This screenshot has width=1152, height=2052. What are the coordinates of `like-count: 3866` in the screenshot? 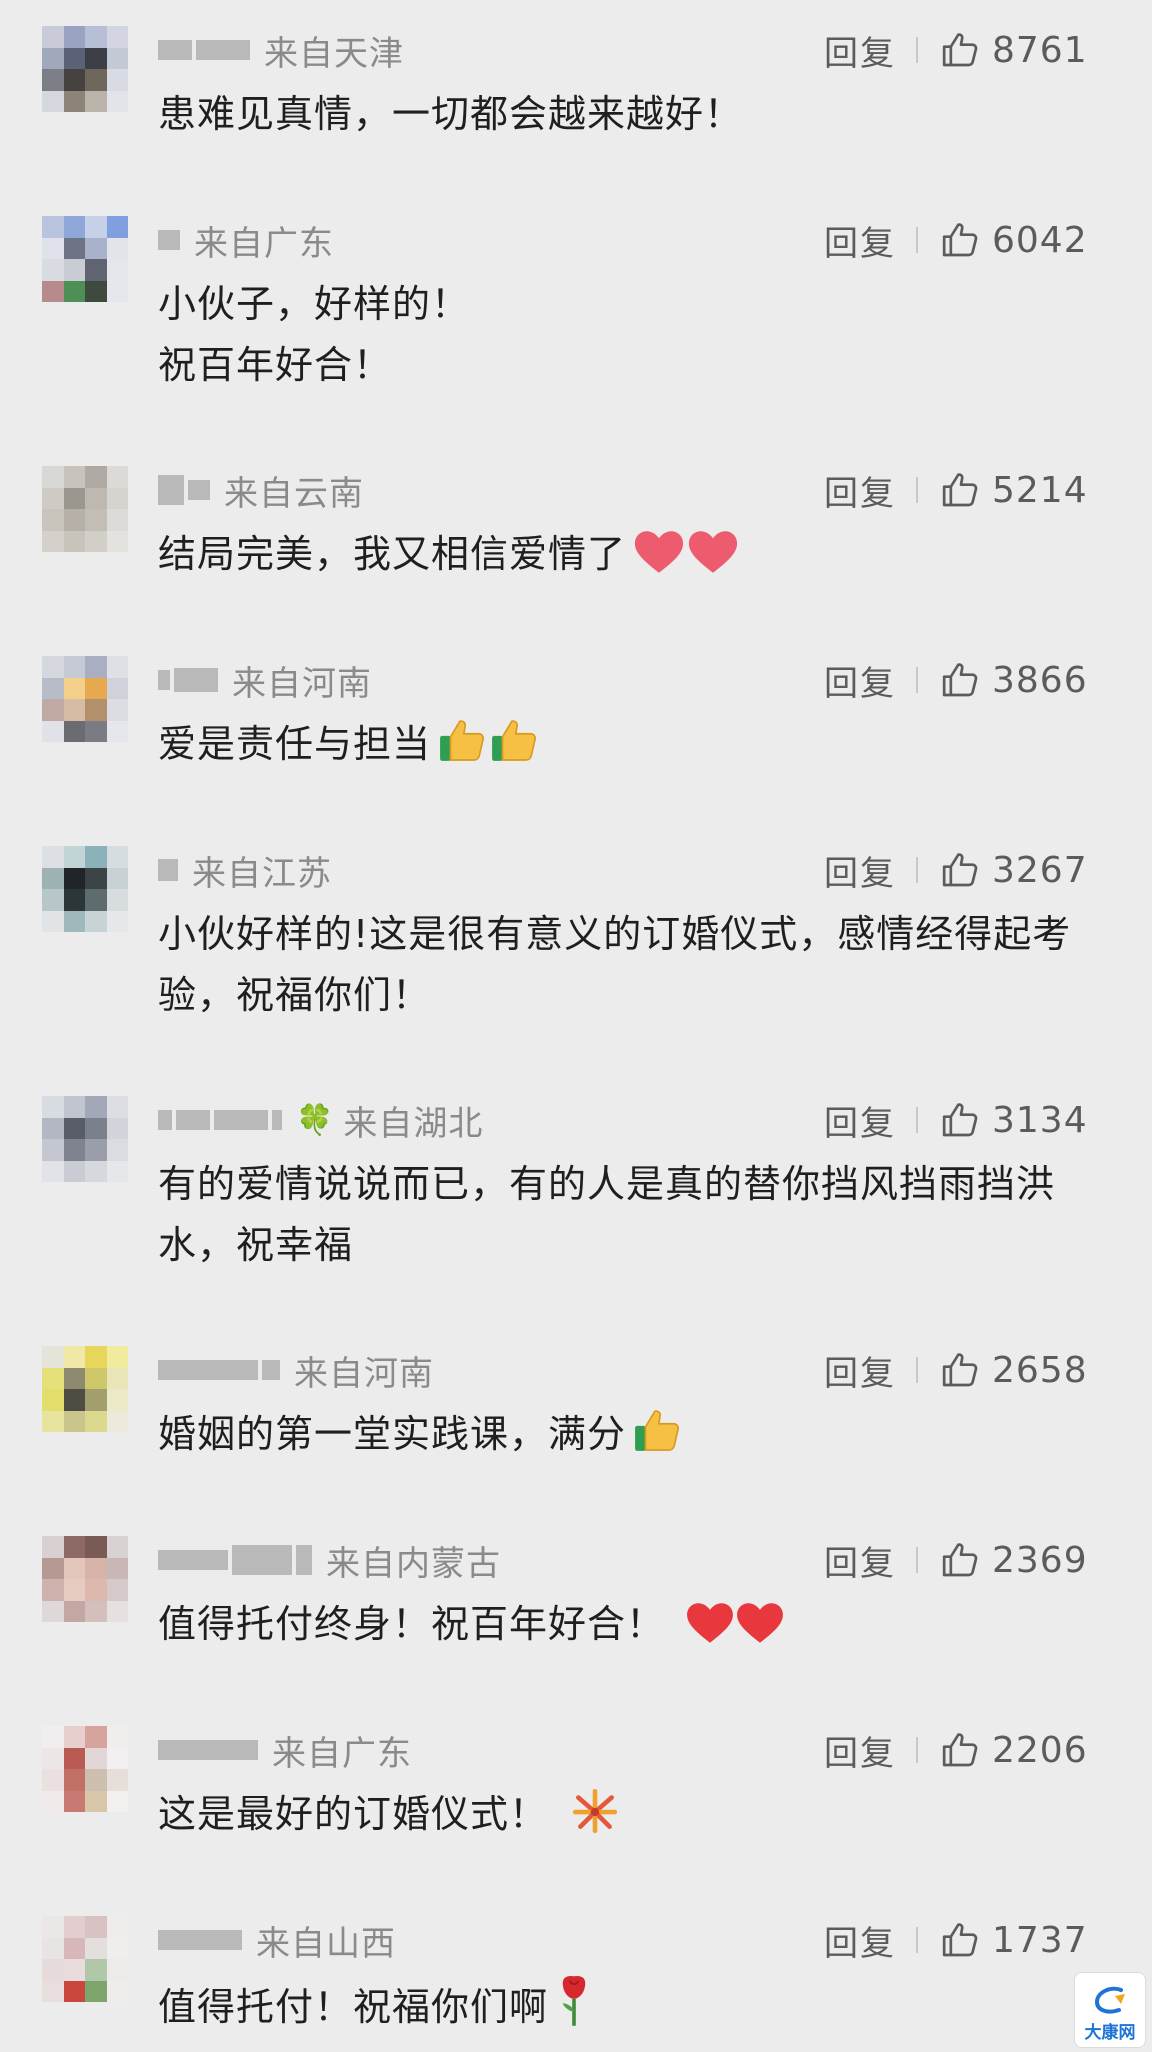 It's located at (1040, 680).